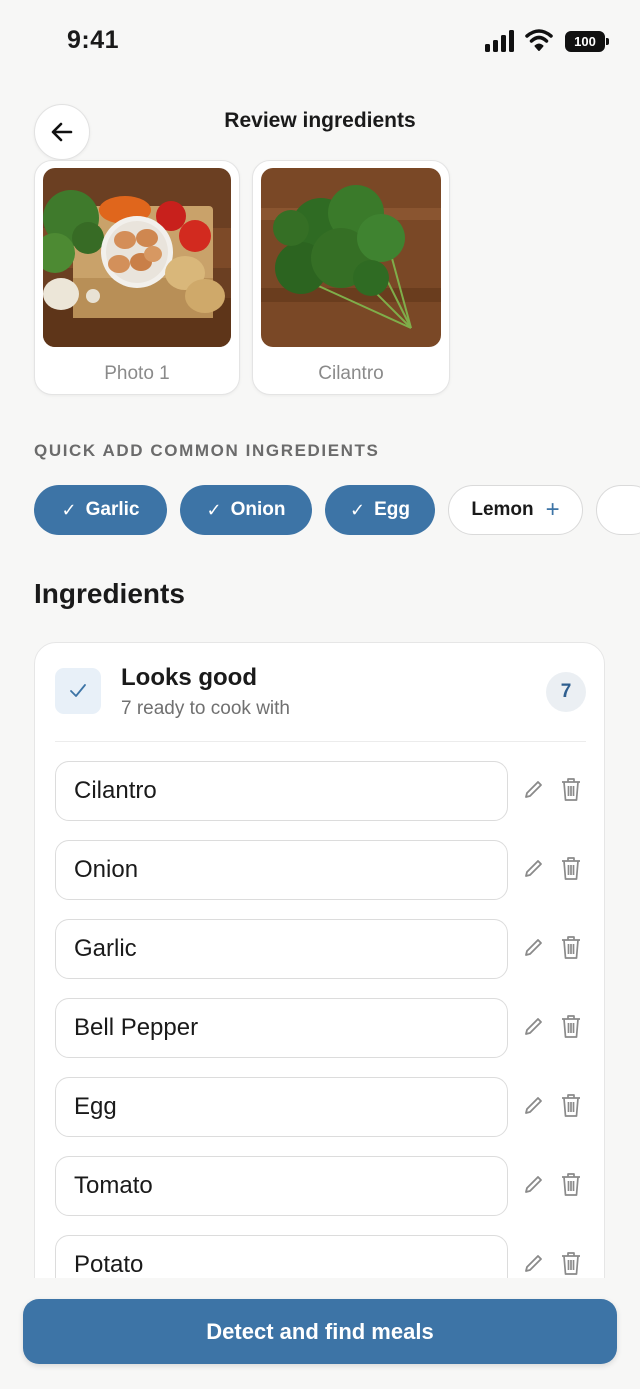  Describe the element at coordinates (587, 41) in the screenshot. I see `battery-icon: 100` at that location.